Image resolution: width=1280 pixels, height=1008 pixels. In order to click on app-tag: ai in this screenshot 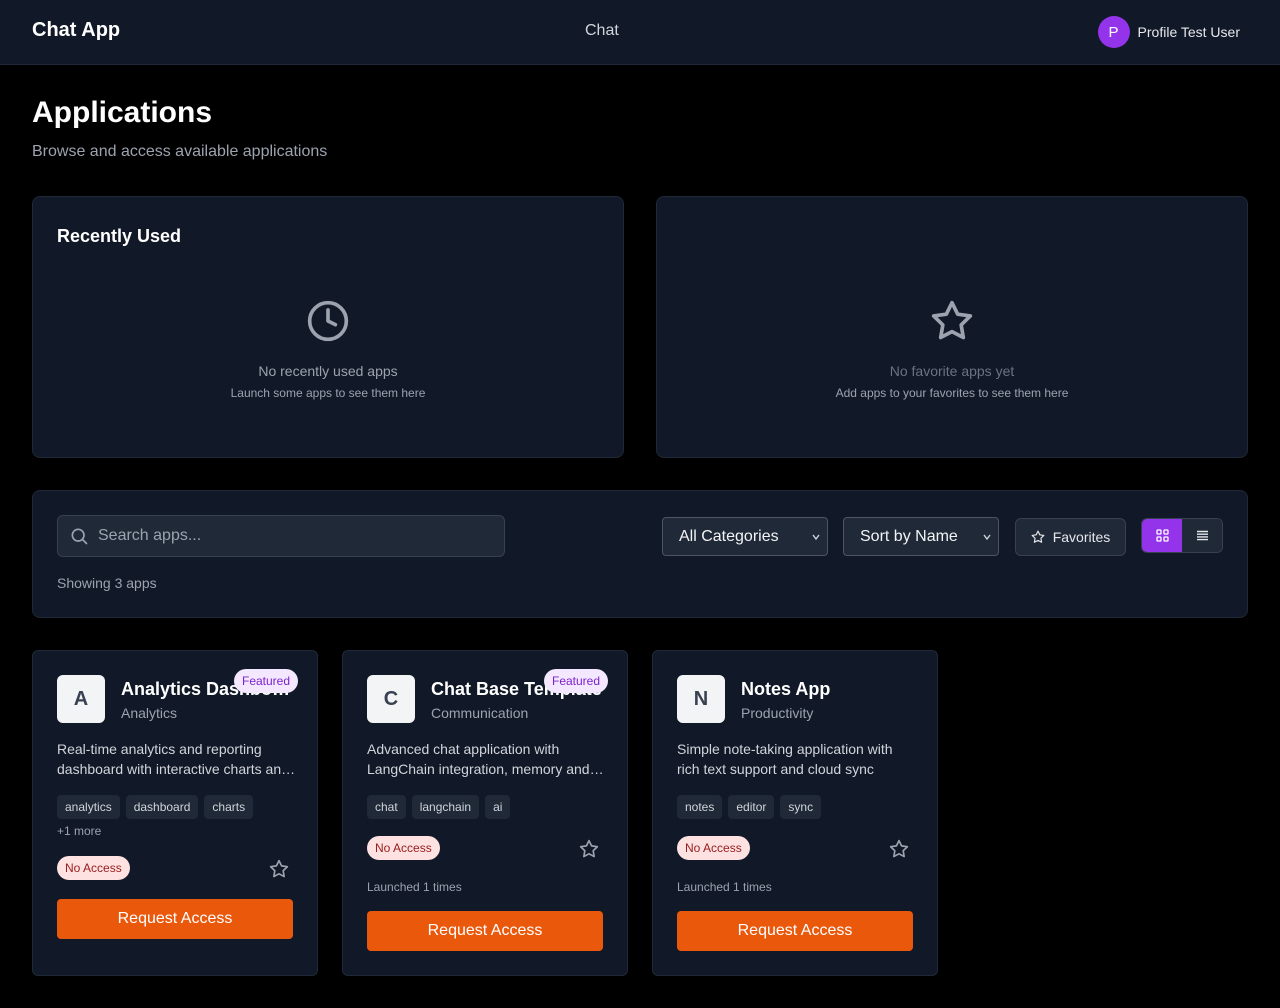, I will do `click(498, 807)`.